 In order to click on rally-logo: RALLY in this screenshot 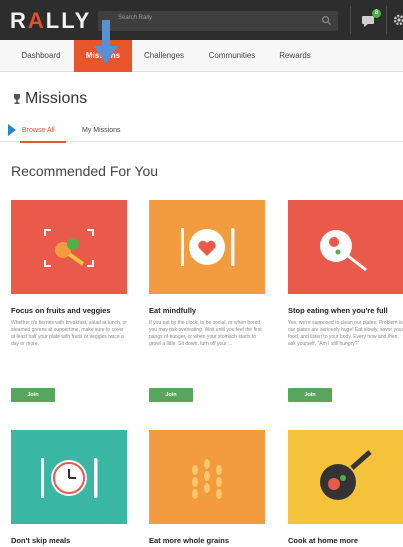, I will do `click(50, 21)`.